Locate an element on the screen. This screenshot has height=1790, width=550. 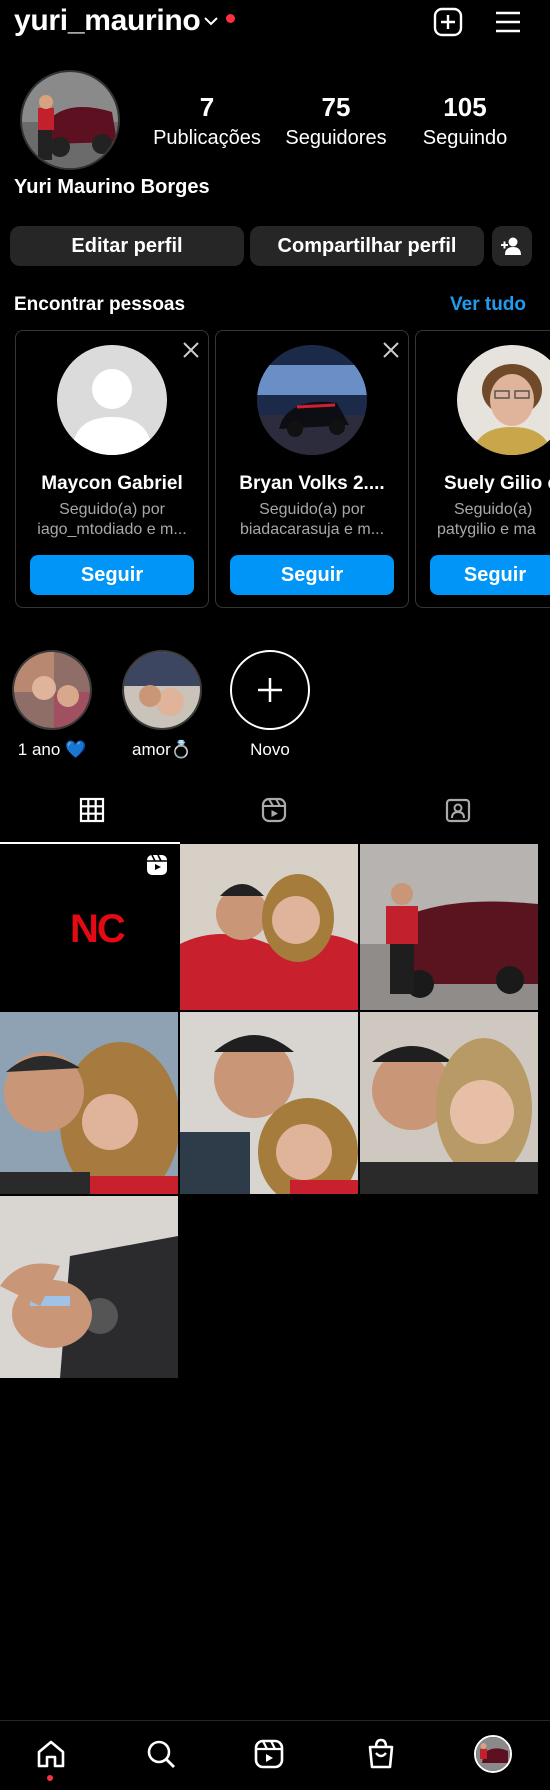
tab-reels is located at coordinates (273, 815).